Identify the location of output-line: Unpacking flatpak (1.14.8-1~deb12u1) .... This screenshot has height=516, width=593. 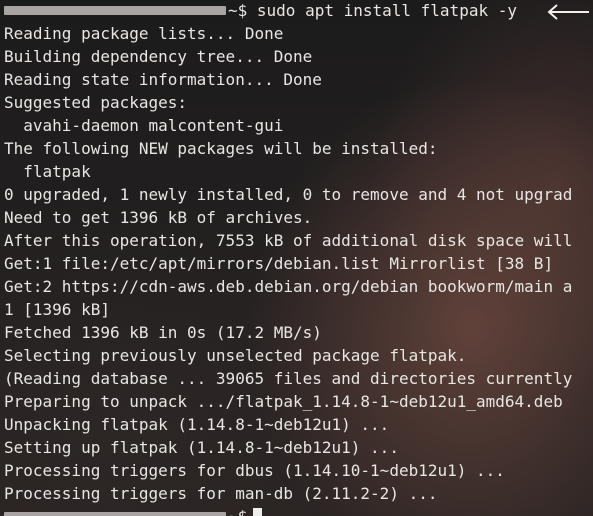
(197, 424).